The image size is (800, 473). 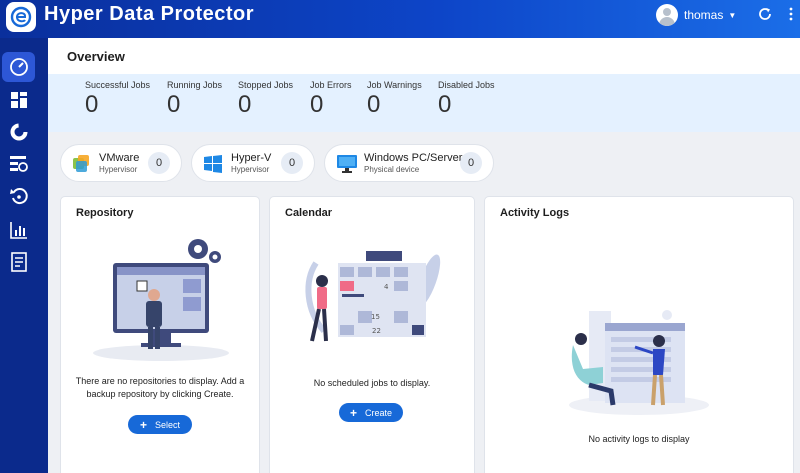 What do you see at coordinates (732, 15) in the screenshot?
I see `chevron-down-icon: ▼` at bounding box center [732, 15].